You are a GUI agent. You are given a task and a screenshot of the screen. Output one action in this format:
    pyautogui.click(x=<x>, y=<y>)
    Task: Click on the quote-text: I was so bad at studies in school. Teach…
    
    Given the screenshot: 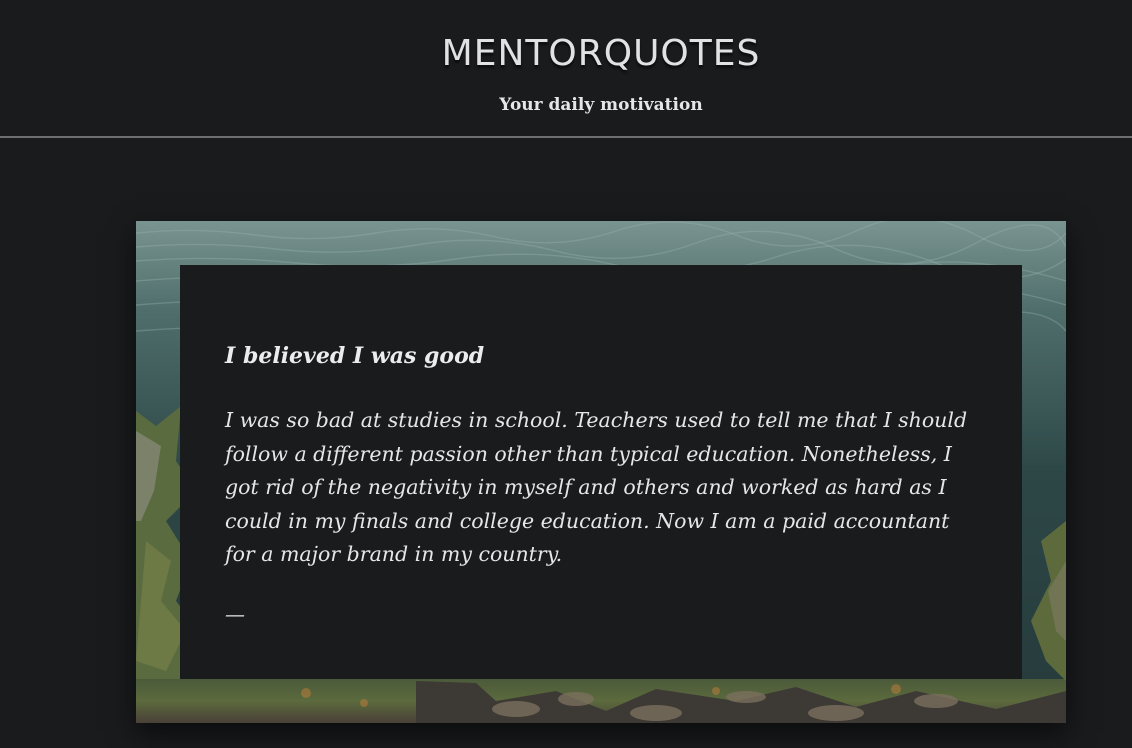 What is the action you would take?
    pyautogui.click(x=596, y=487)
    